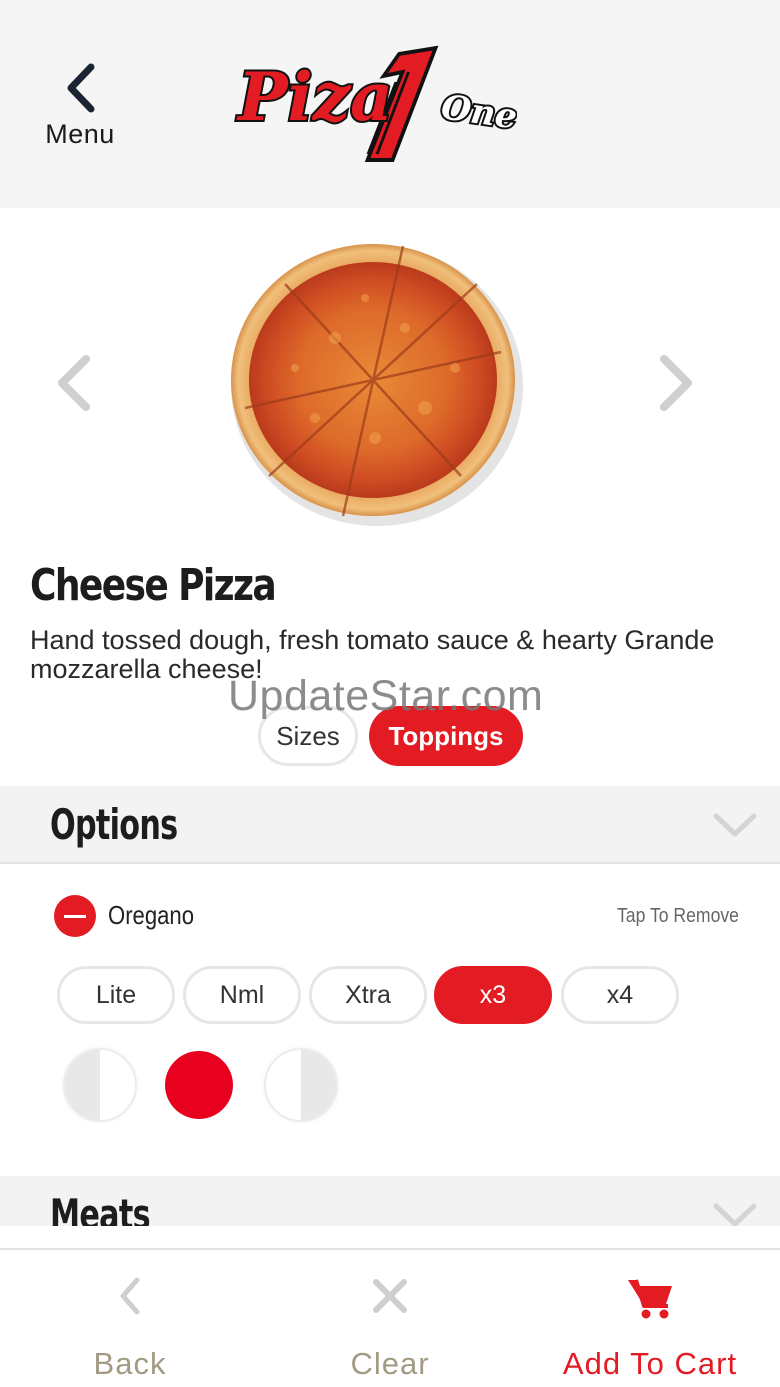 The image size is (780, 1387). What do you see at coordinates (114, 824) in the screenshot?
I see `section-title-options: Options` at bounding box center [114, 824].